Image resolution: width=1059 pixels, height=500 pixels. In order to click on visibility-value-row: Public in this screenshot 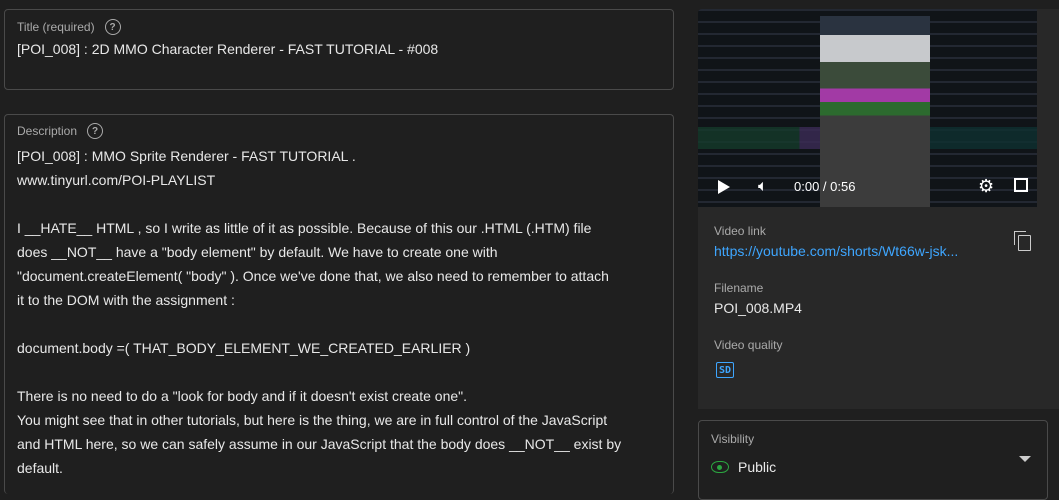, I will do `click(743, 467)`.